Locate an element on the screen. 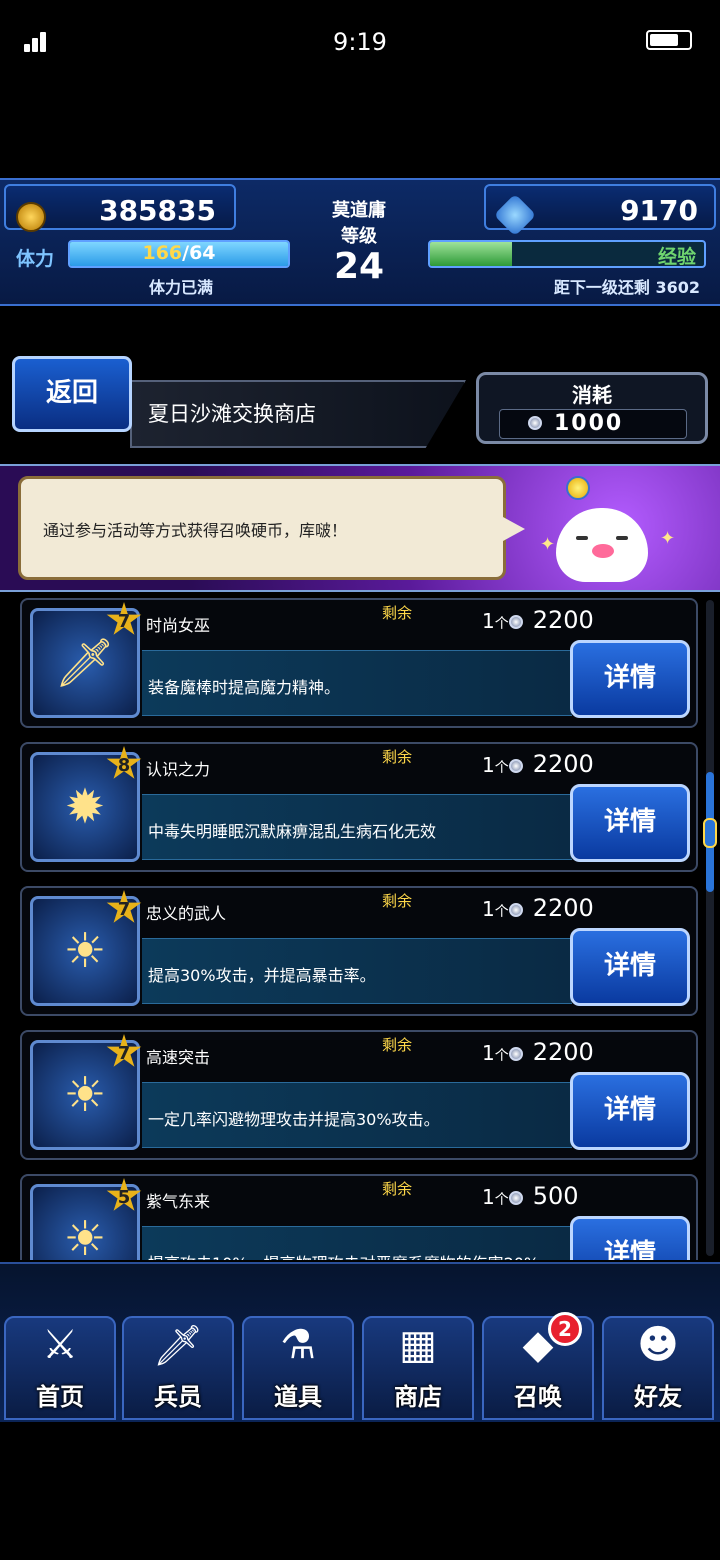 This screenshot has width=720, height=1560. stamina-bar: 166/64 is located at coordinates (179, 254).